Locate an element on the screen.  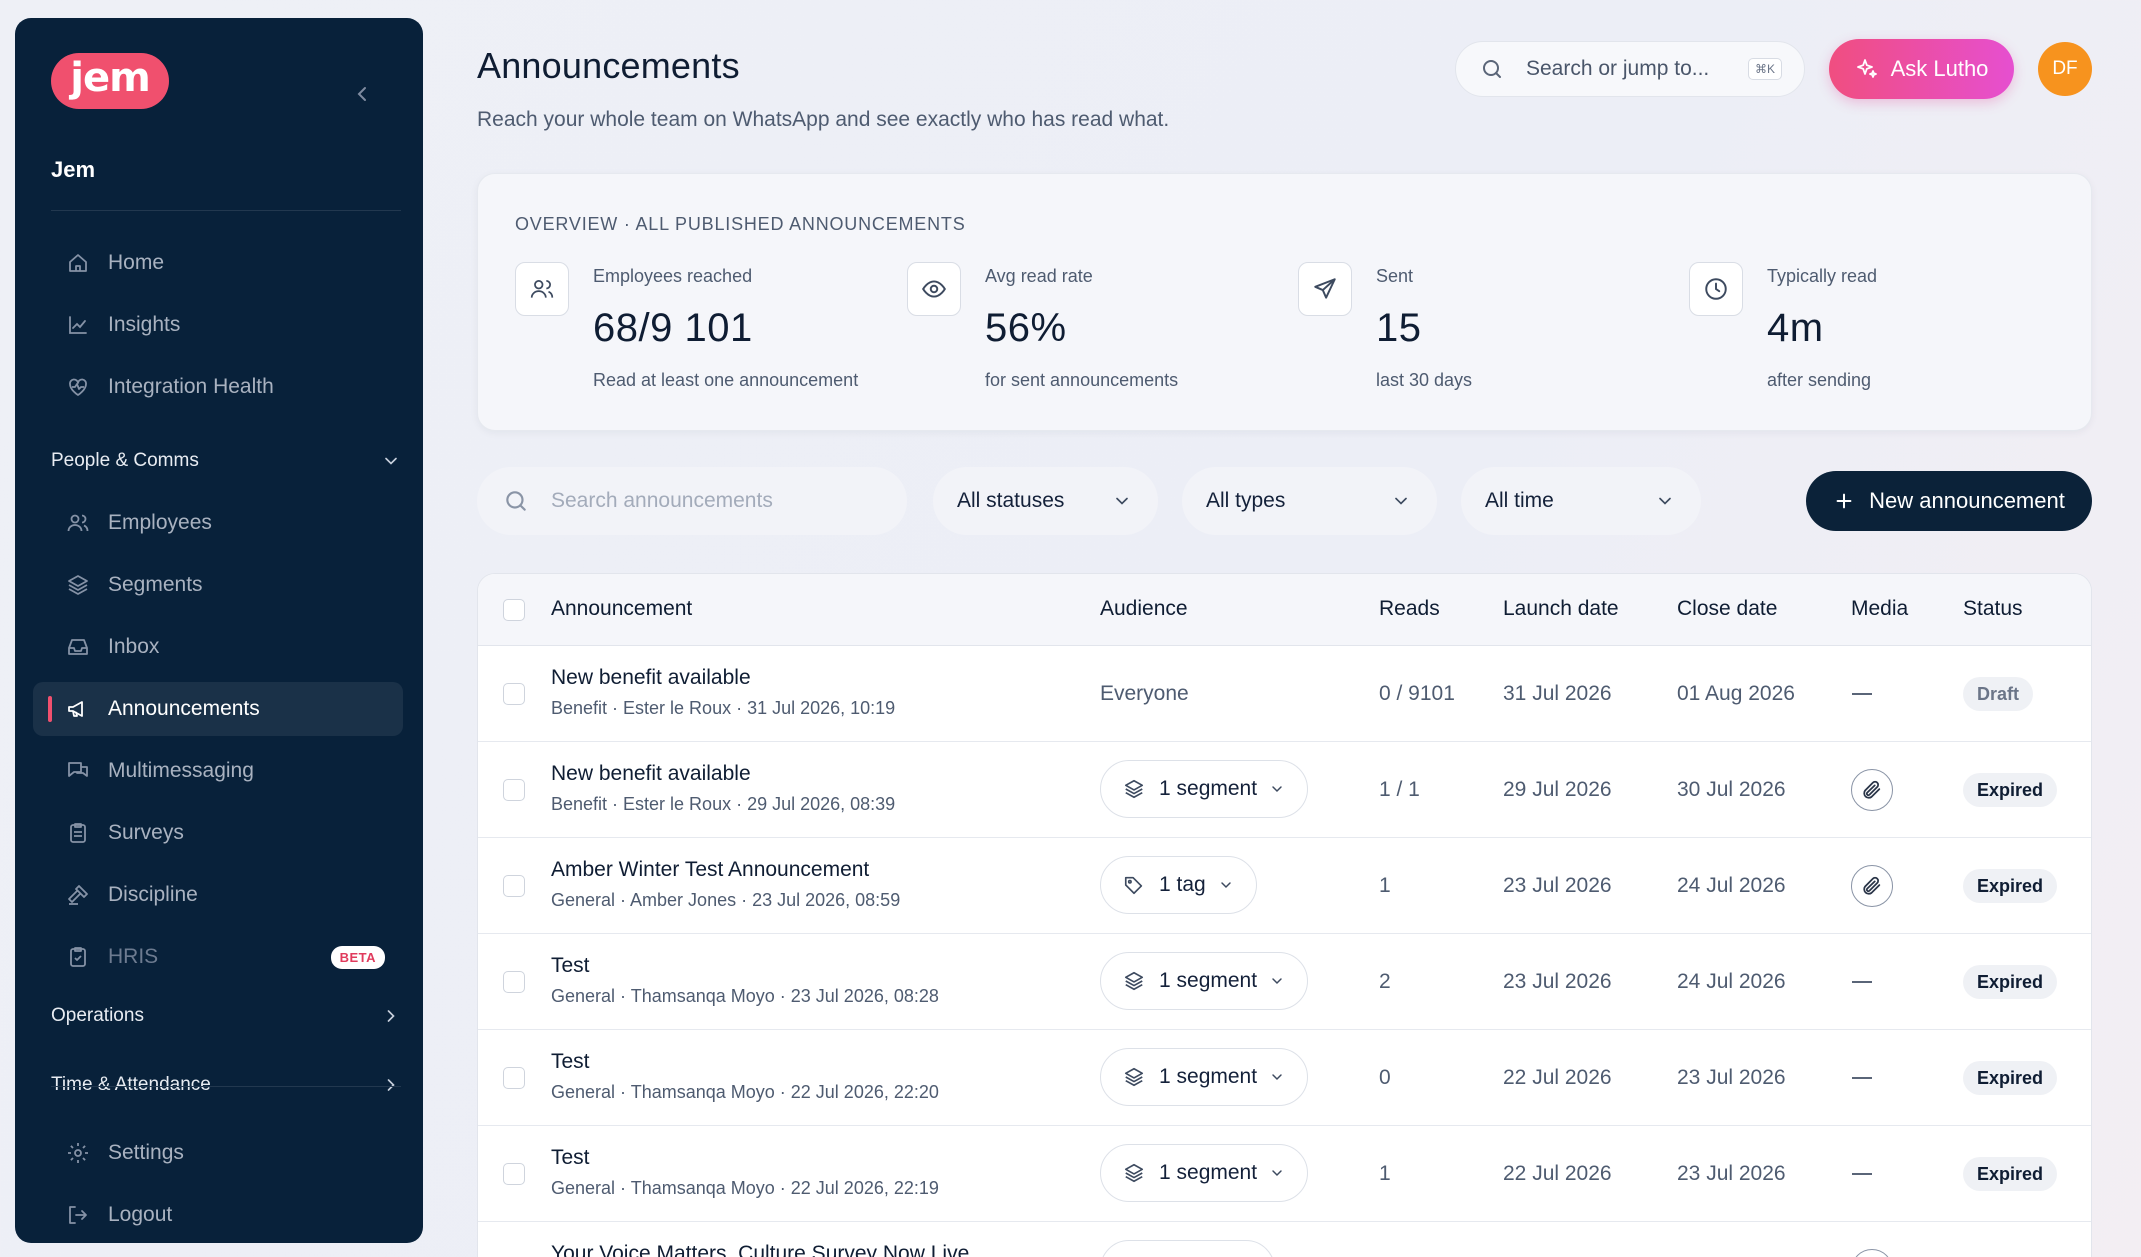
org-name: Jem is located at coordinates (73, 169).